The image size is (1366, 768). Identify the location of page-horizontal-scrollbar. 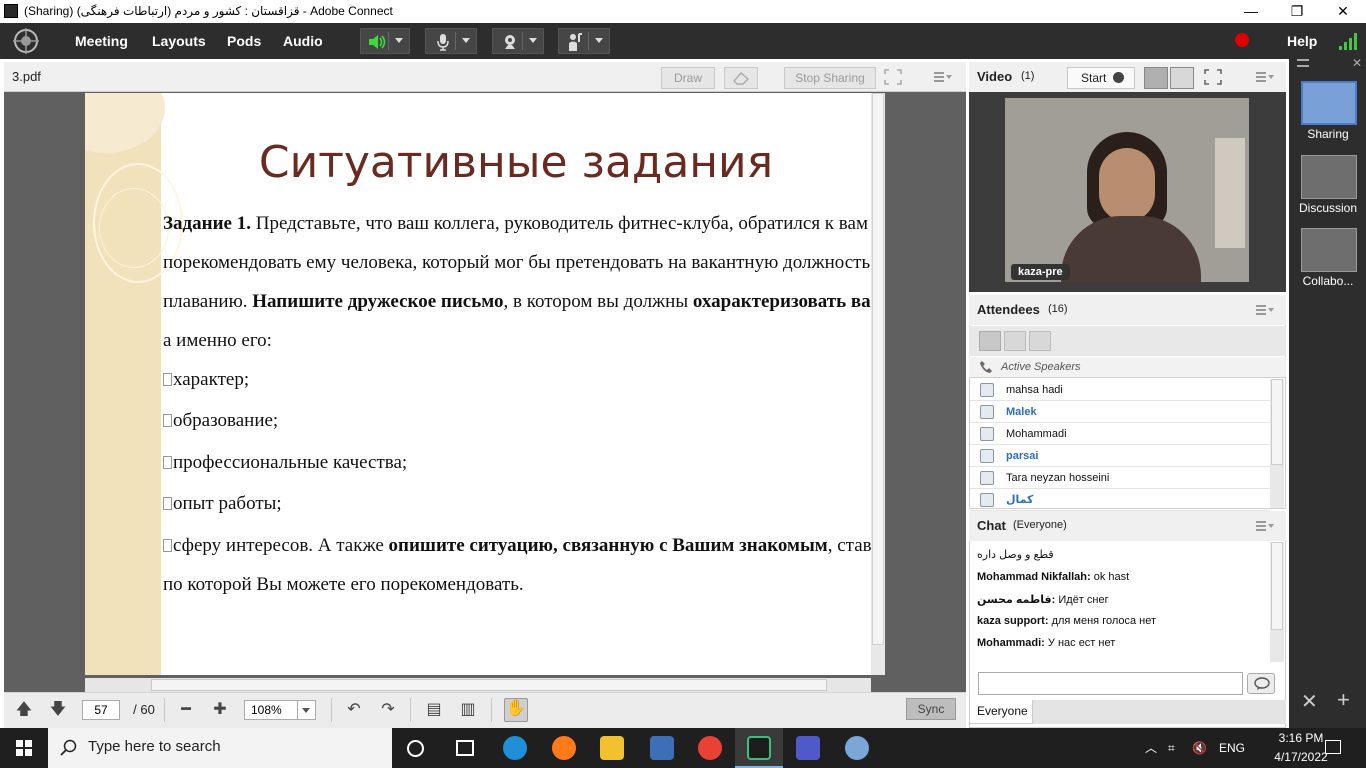
(478, 685).